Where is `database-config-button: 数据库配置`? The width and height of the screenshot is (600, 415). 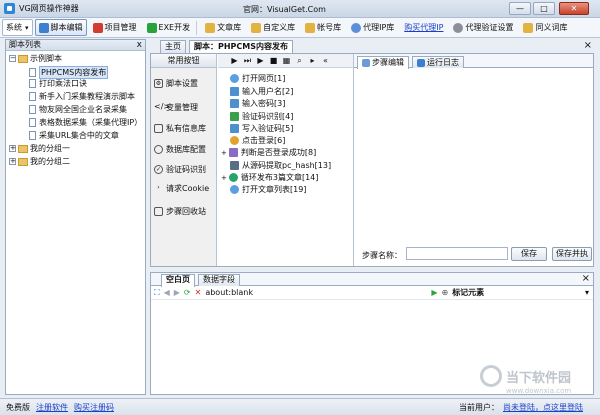
database-config-button: 数据库配置 is located at coordinates (180, 149).